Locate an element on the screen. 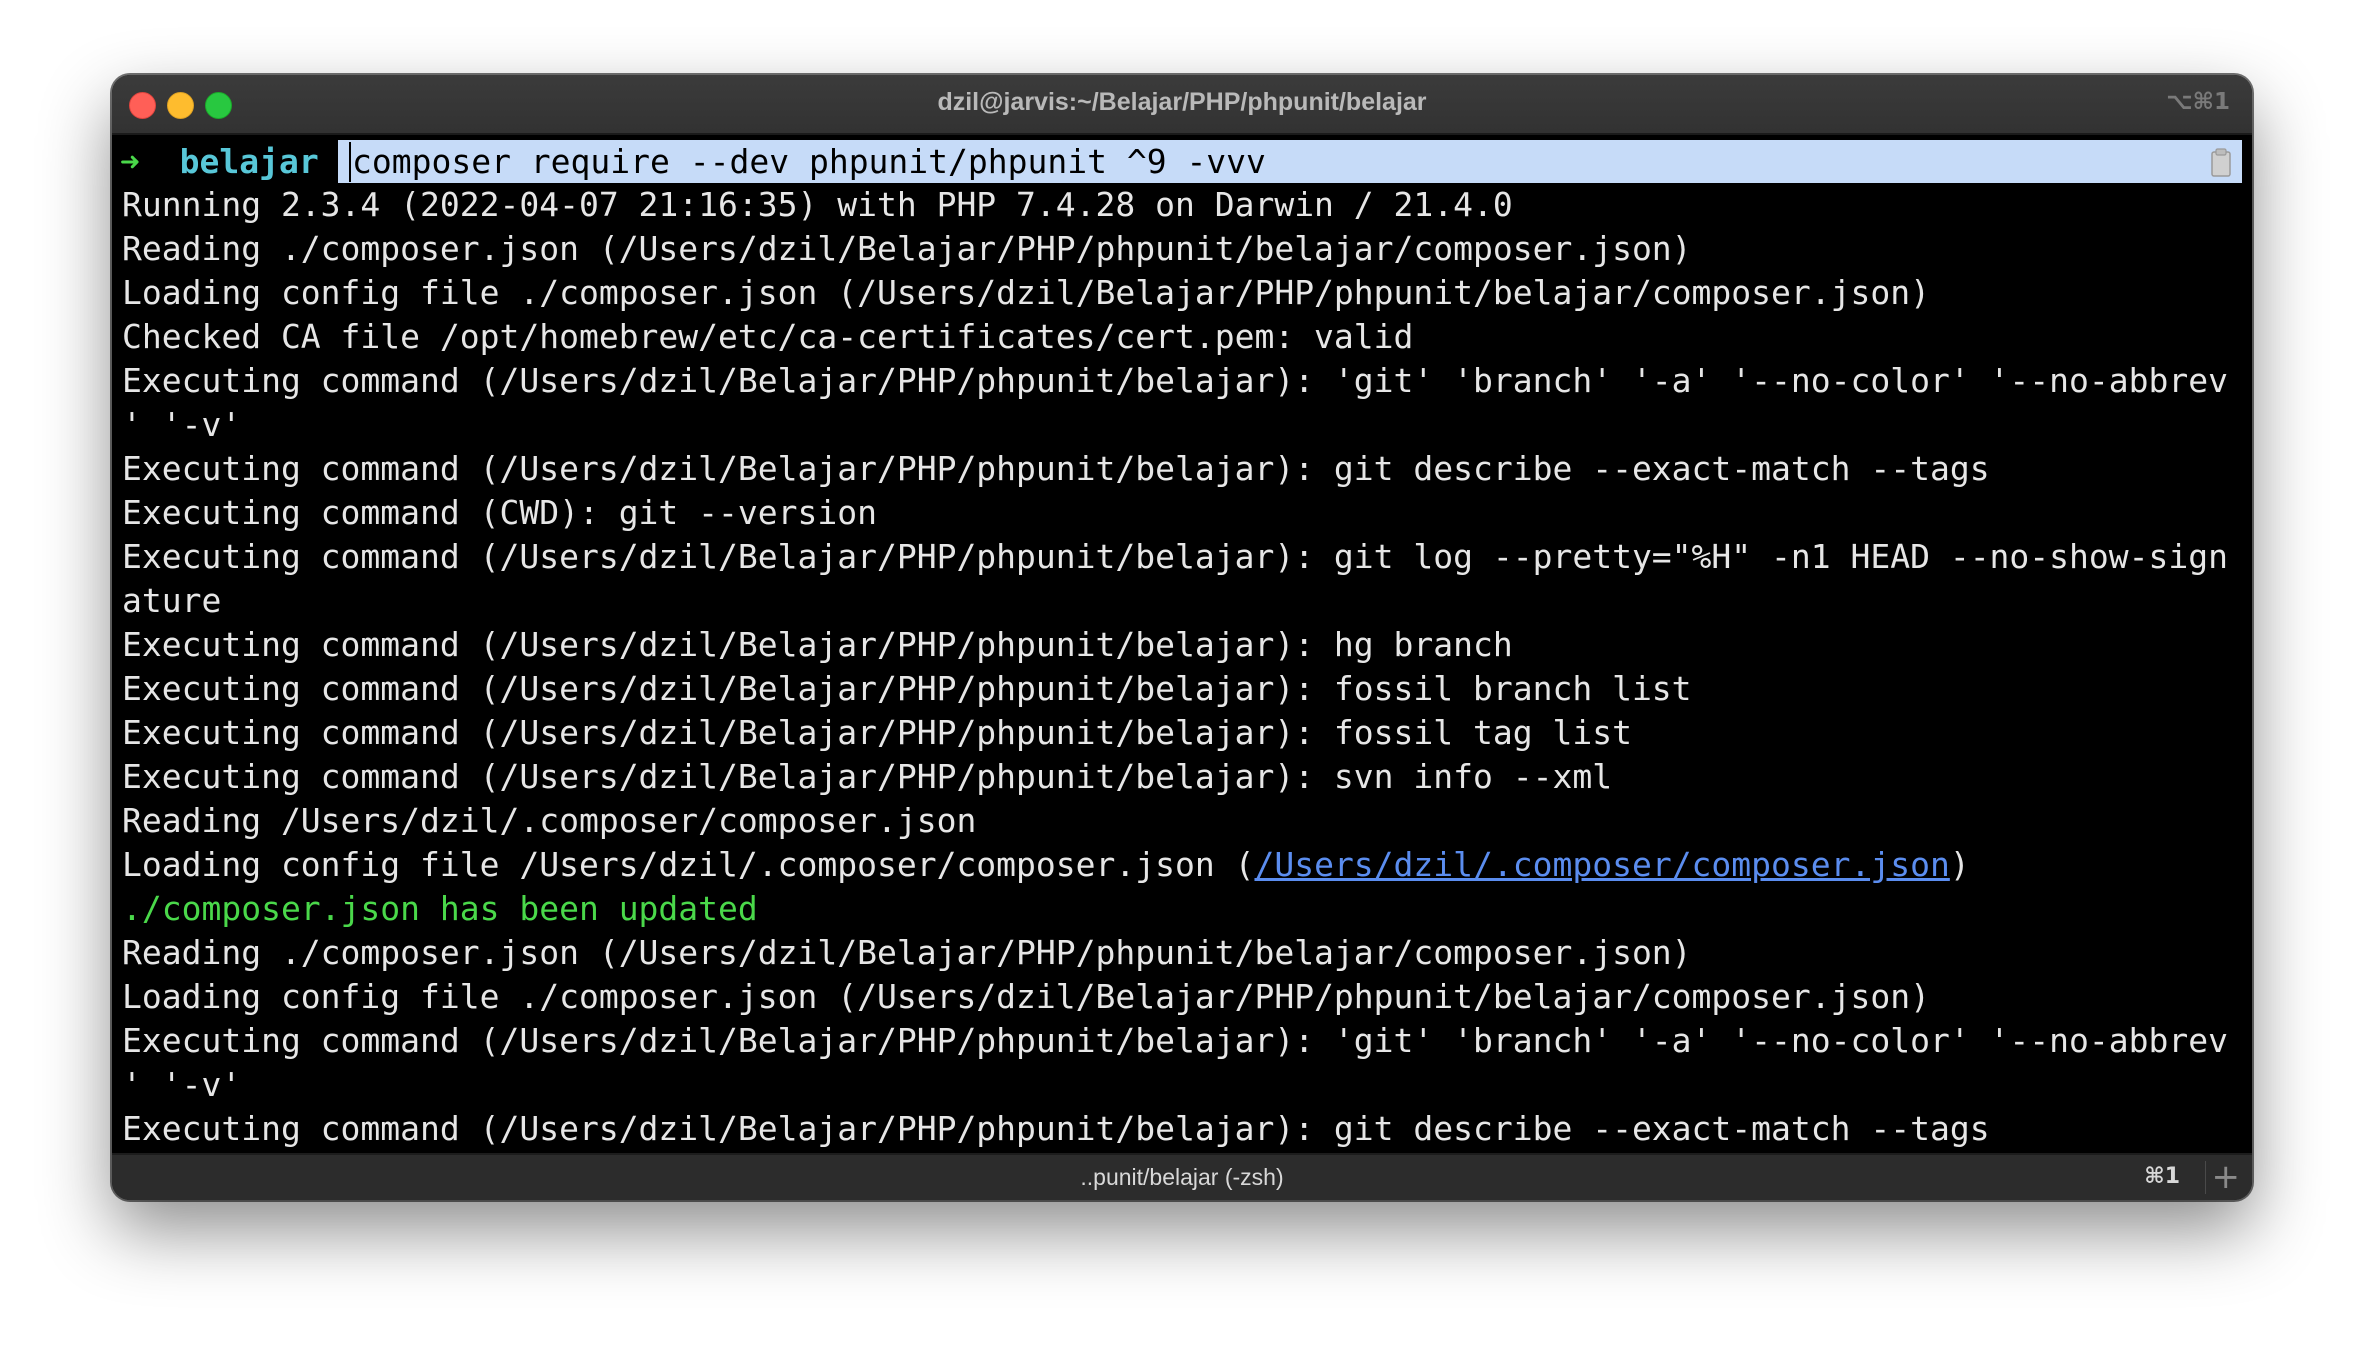 The width and height of the screenshot is (2364, 1350). clipboard-icon is located at coordinates (2222, 163).